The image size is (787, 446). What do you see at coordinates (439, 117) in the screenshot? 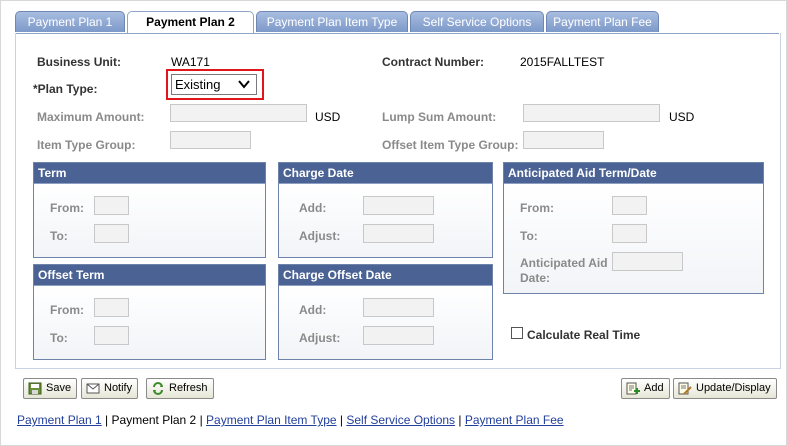
I see `lump-sum-amount-label: Lump Sum Amount:` at bounding box center [439, 117].